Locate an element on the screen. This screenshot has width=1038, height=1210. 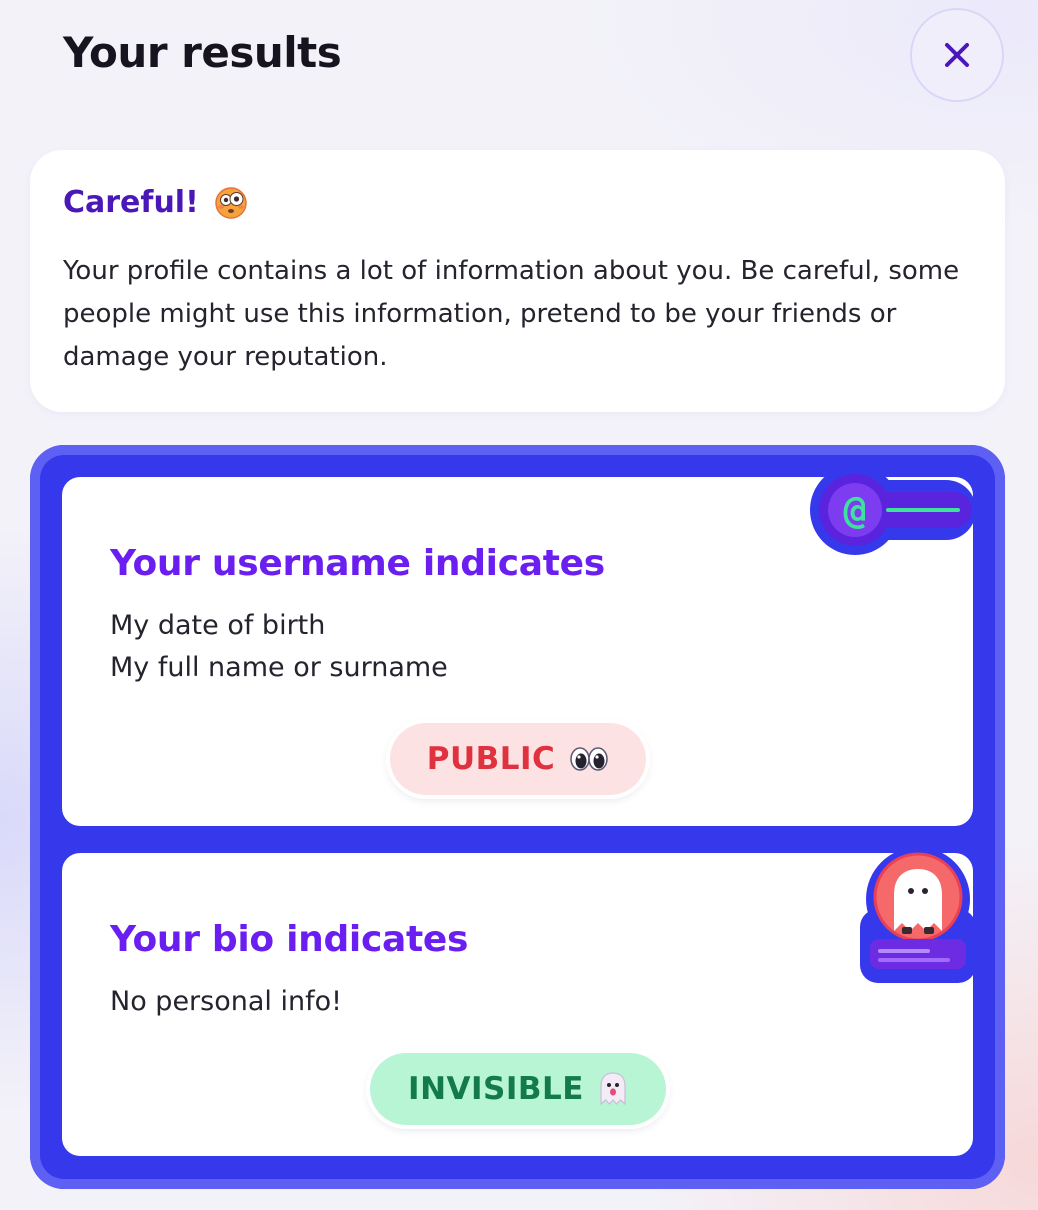
warning-title: Careful! is located at coordinates (156, 202).